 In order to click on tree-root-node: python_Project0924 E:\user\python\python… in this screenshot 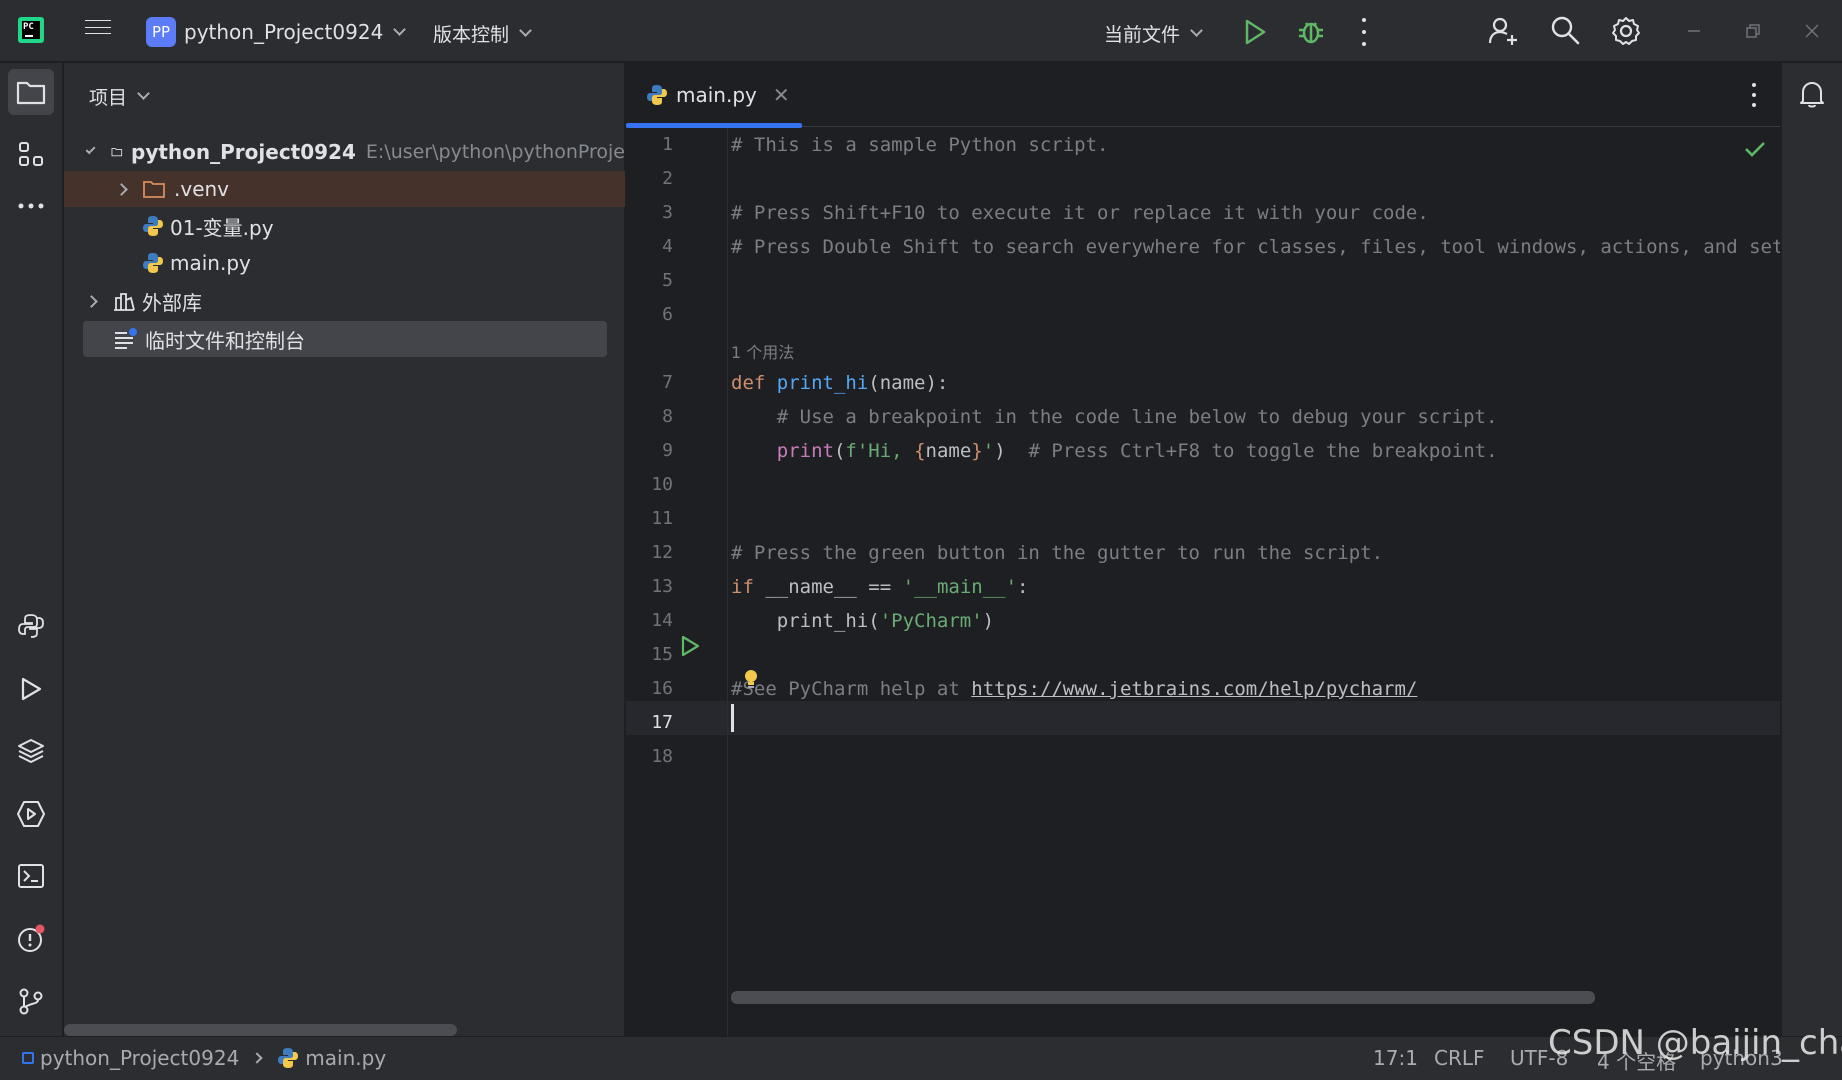, I will do `click(344, 152)`.